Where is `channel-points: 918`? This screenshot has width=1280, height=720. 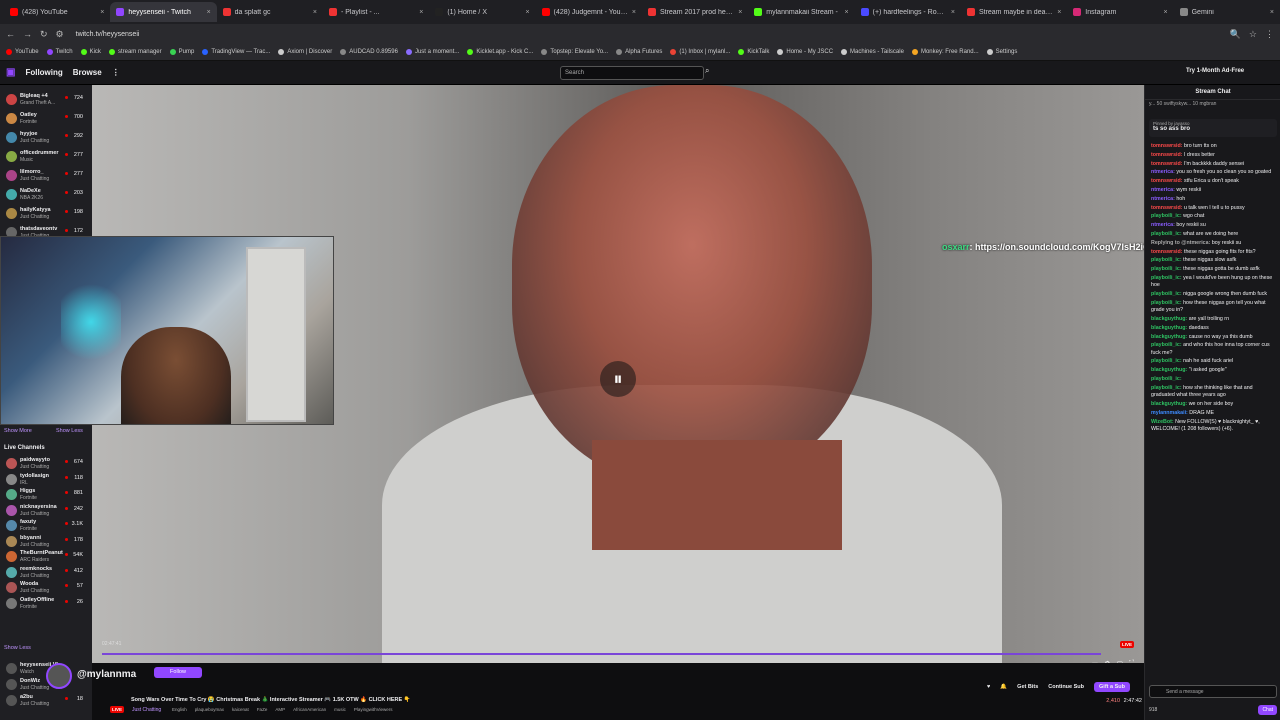
channel-points: 918 is located at coordinates (1153, 710).